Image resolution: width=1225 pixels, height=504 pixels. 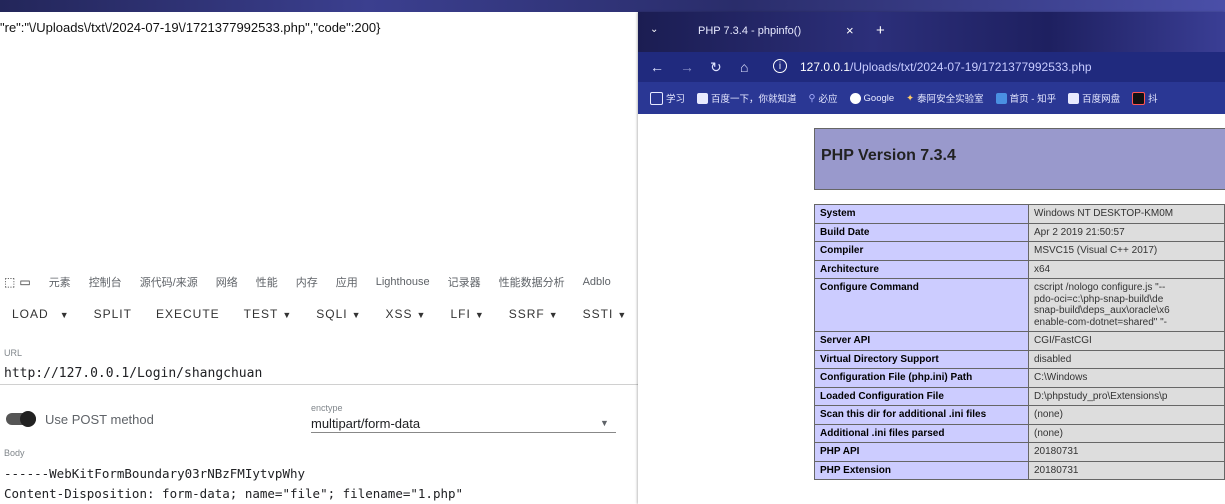 I want to click on phpinfo-row: System Windows NT DESKTOP-KM0M, so click(x=1019, y=214).